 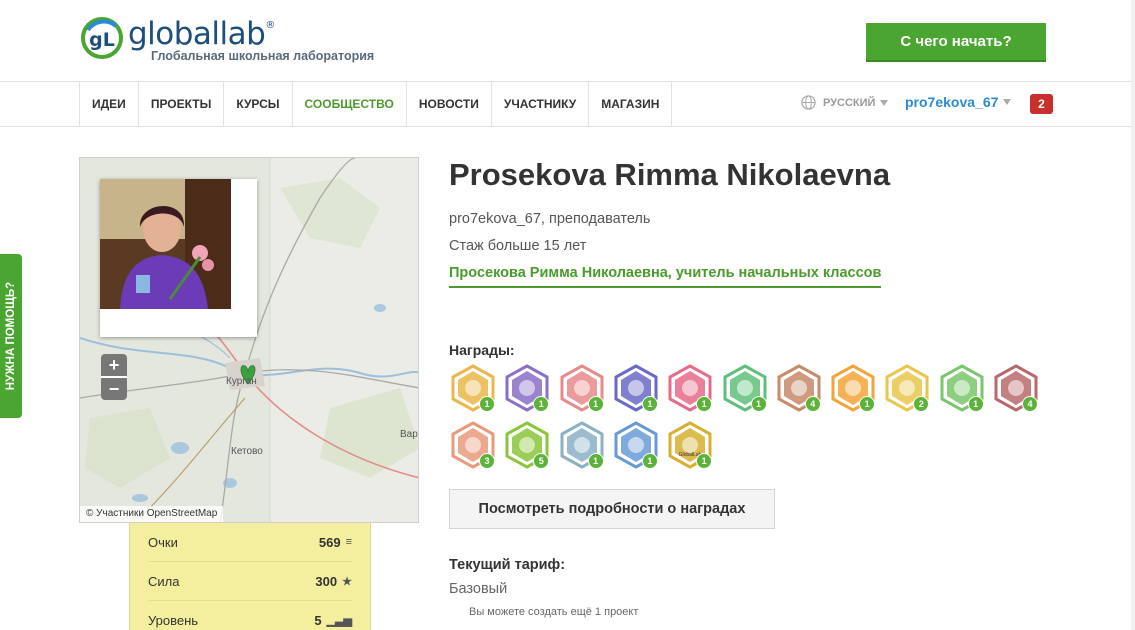 I want to click on globallab-logo-icon: gL, so click(x=102, y=38).